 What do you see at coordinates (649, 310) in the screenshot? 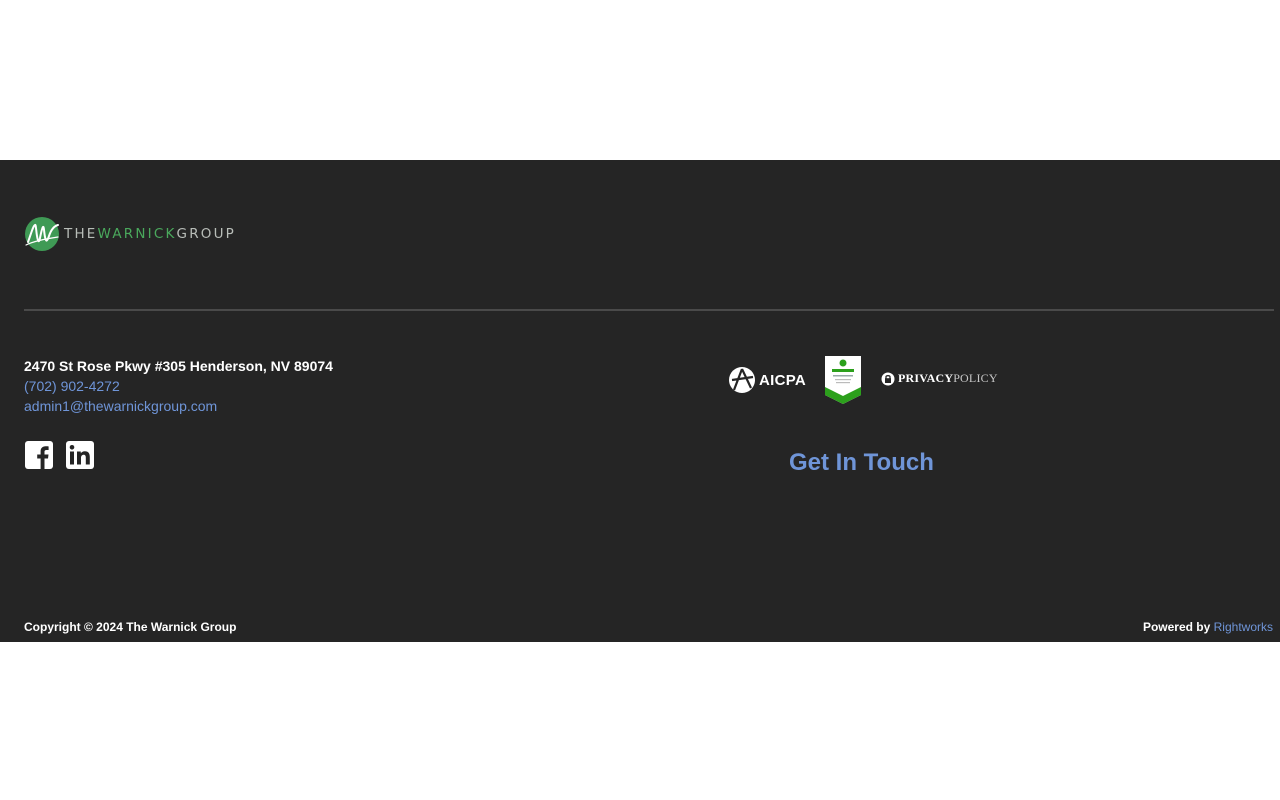
I see `footer-divider` at bounding box center [649, 310].